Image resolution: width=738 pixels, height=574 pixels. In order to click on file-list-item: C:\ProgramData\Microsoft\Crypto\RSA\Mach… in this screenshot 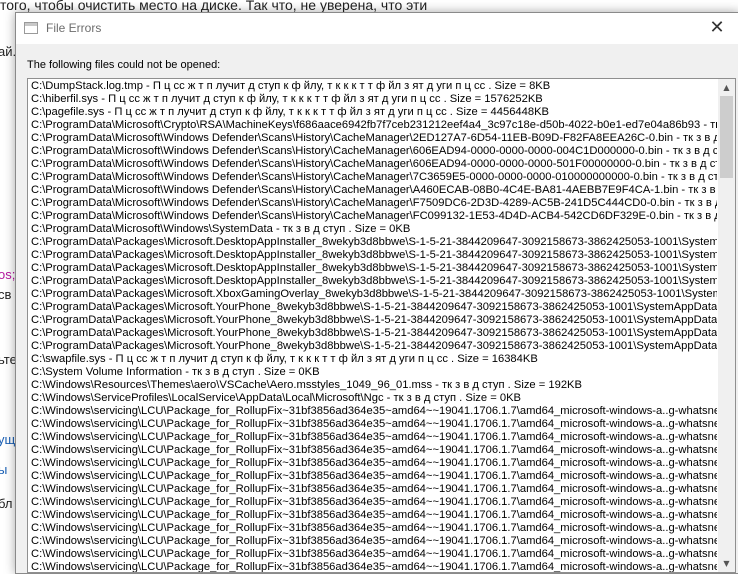, I will do `click(374, 125)`.